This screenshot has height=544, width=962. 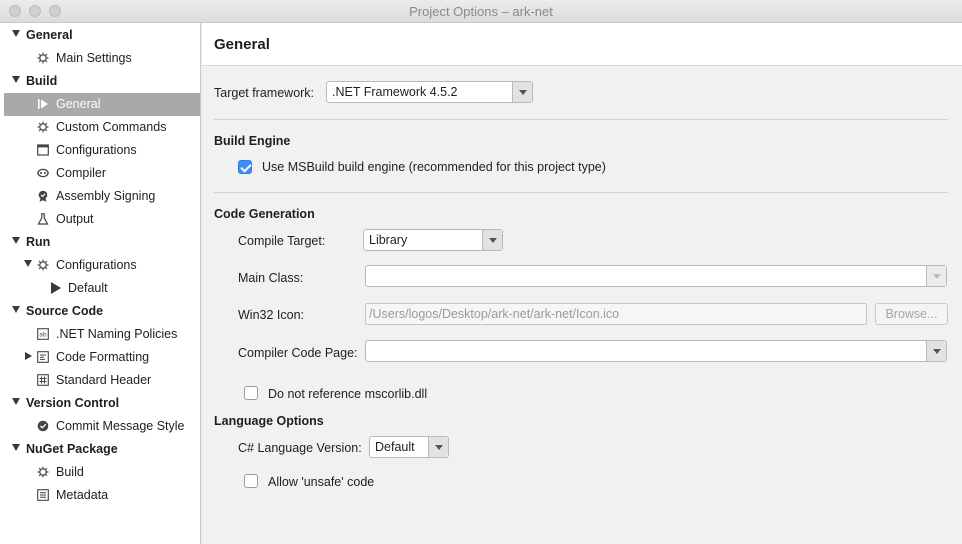 I want to click on sidebar-item-label: Default, so click(x=88, y=288).